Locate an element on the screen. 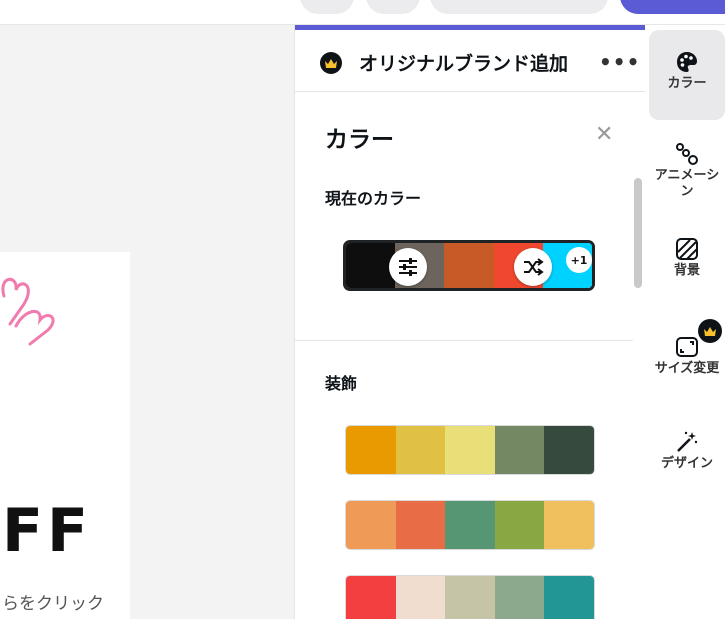  rail-item-color: カラー is located at coordinates (687, 75).